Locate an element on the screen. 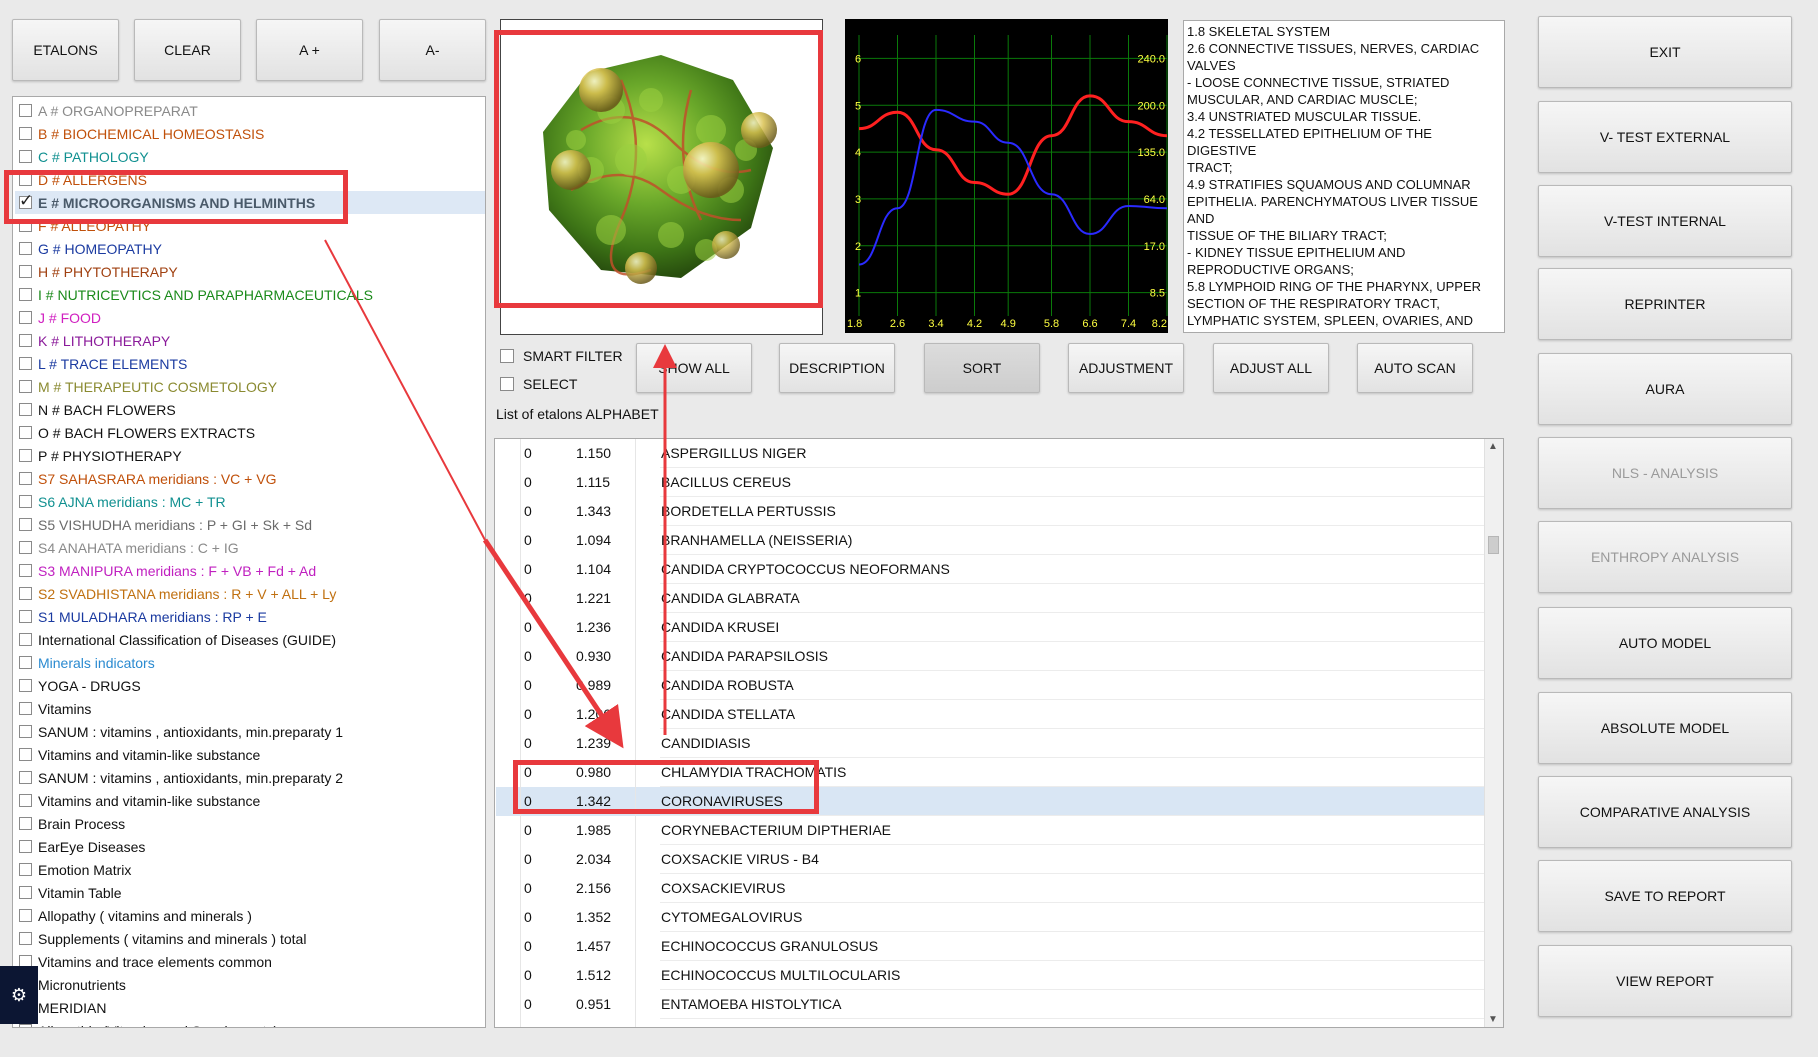 This screenshot has height=1057, width=1818. description-button: DESCRIPTION is located at coordinates (837, 368).